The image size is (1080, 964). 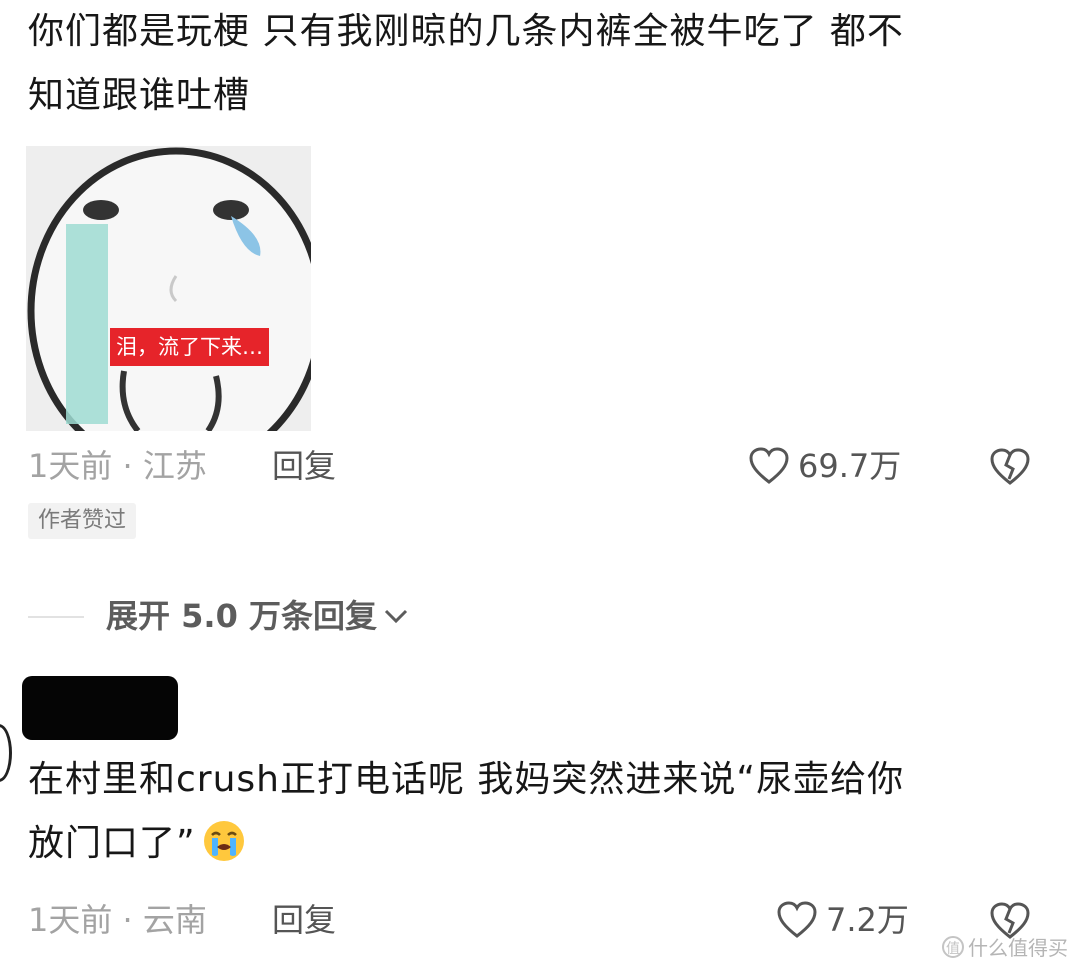 I want to click on watermark: 值 什么值得买, so click(x=1005, y=946).